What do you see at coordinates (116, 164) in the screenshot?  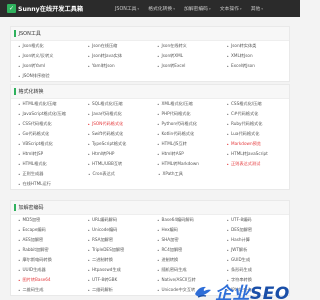 I see `tool-link: • HTML/UBB互转` at bounding box center [116, 164].